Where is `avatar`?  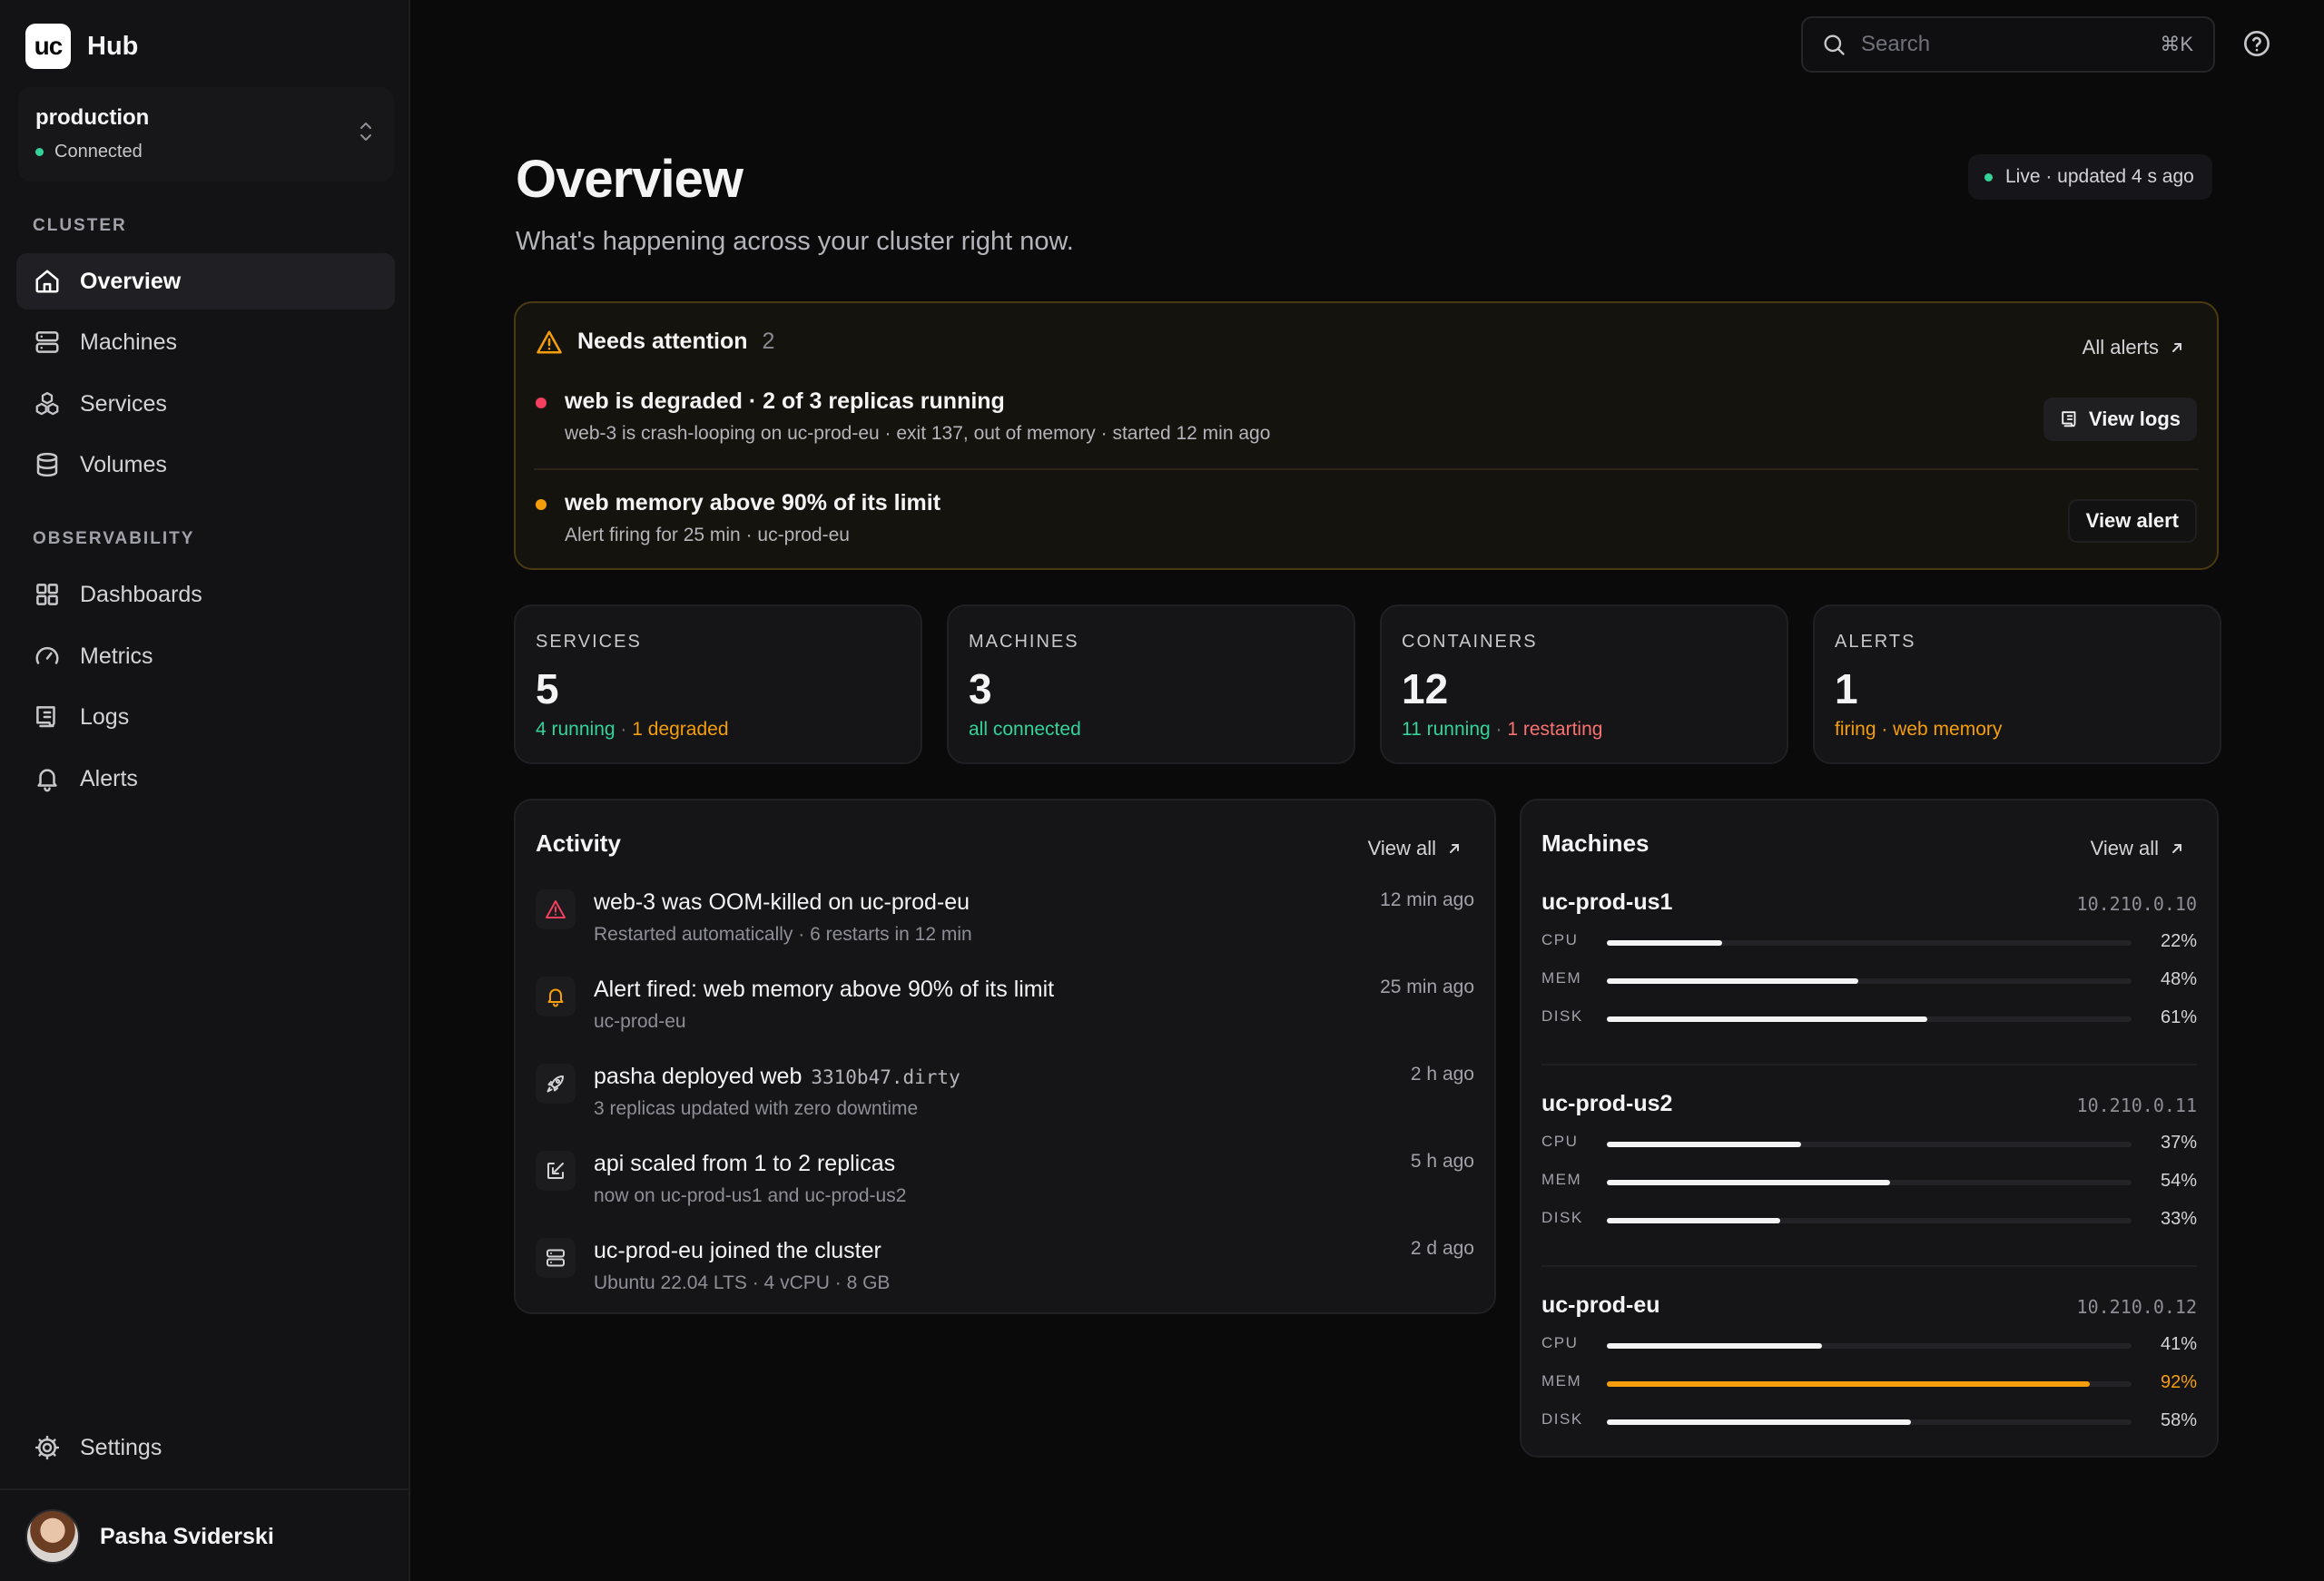
avatar is located at coordinates (52, 1536).